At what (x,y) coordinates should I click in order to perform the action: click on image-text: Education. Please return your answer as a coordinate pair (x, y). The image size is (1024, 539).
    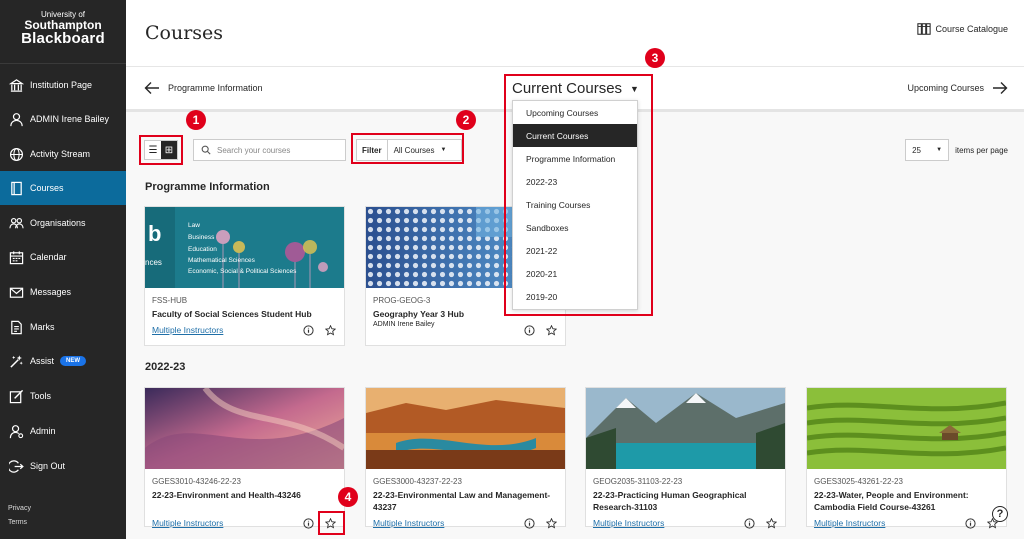
    Looking at the image, I should click on (202, 249).